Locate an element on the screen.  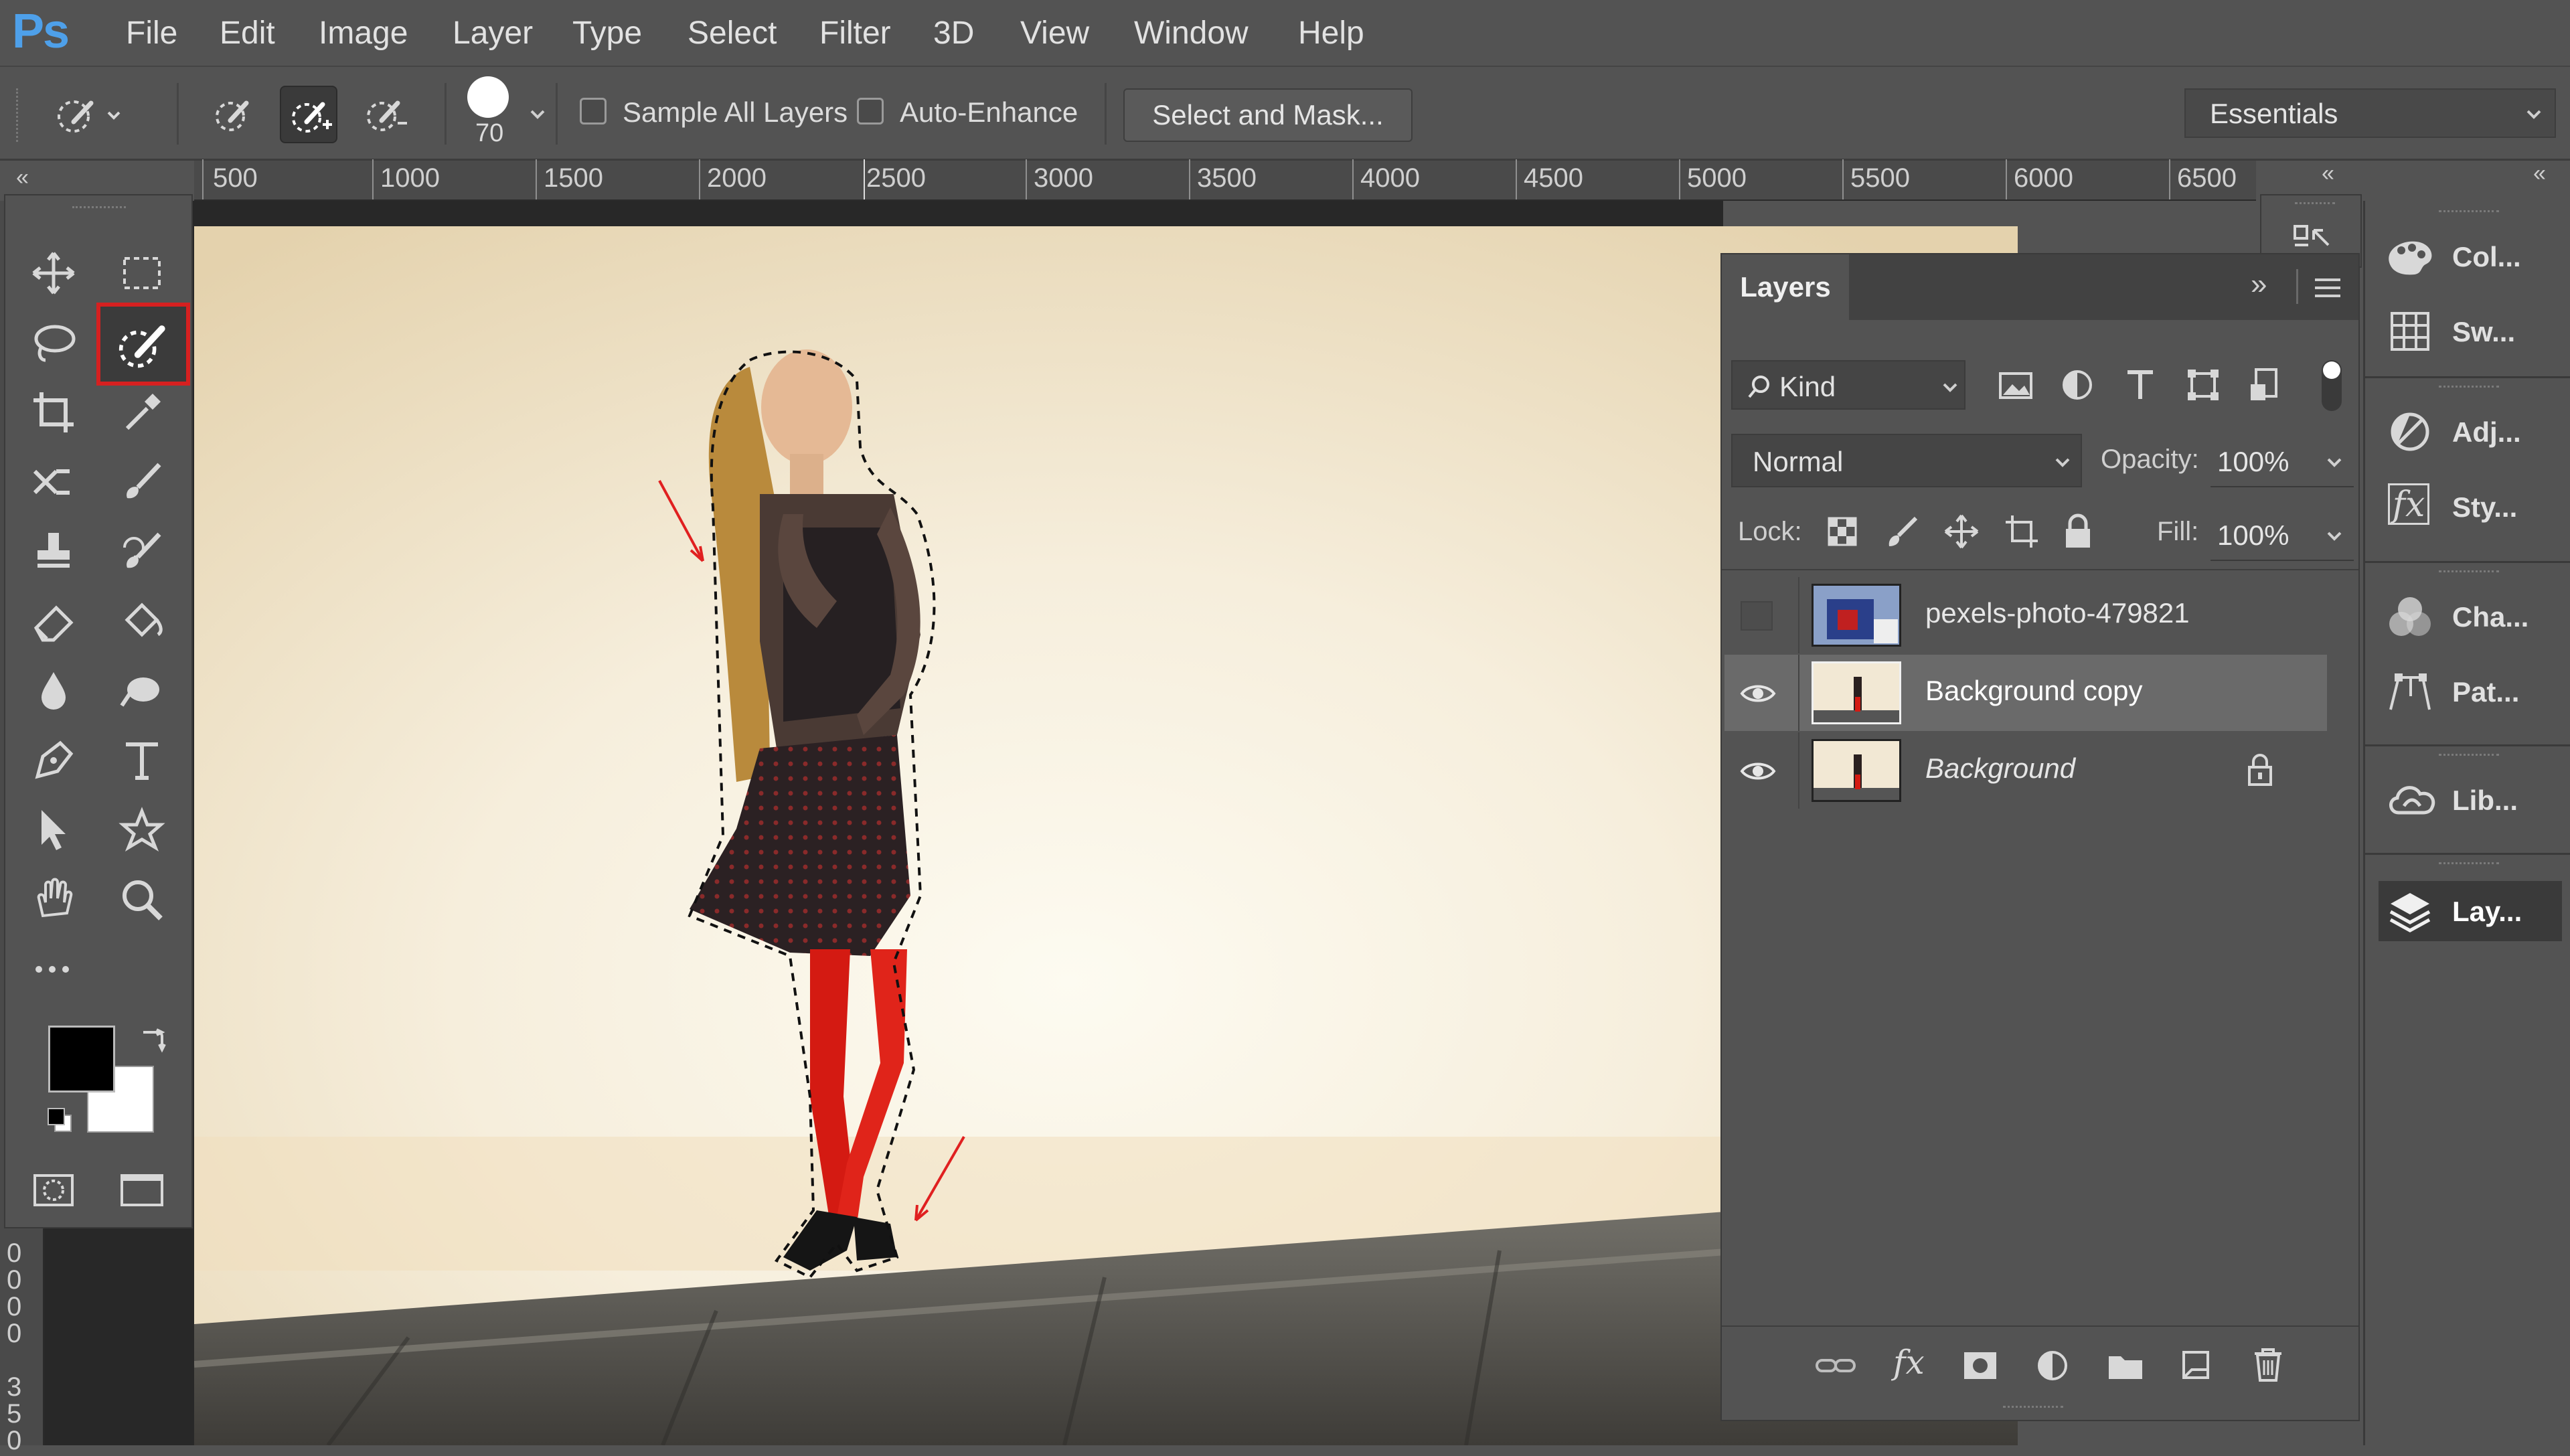
tool-eyedropper is located at coordinates (142, 412).